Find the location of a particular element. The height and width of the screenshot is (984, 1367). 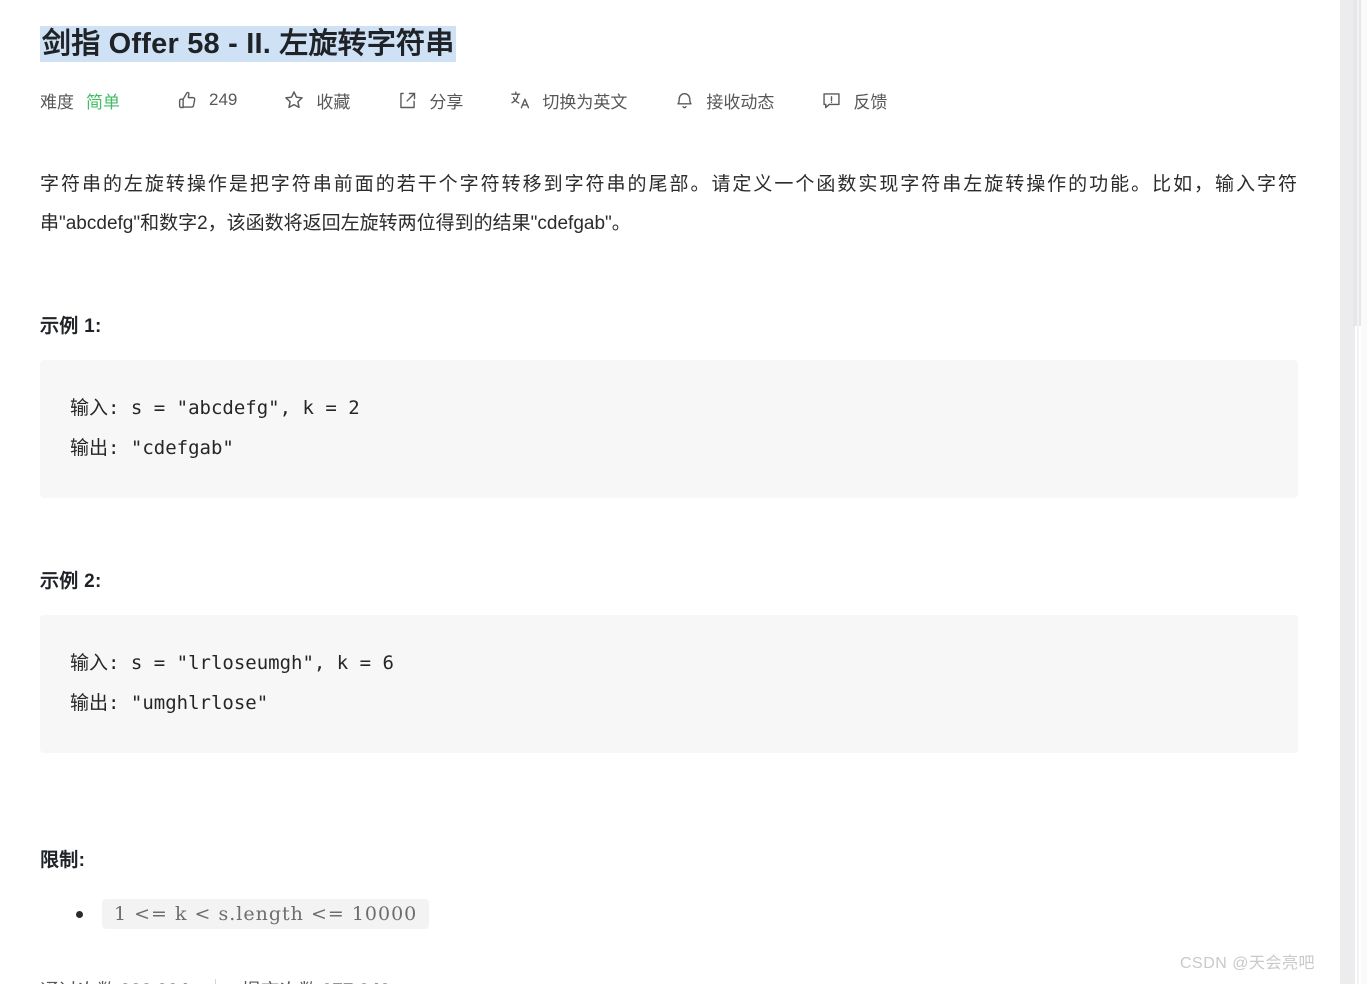

passed-value: 228,984 is located at coordinates (154, 982).